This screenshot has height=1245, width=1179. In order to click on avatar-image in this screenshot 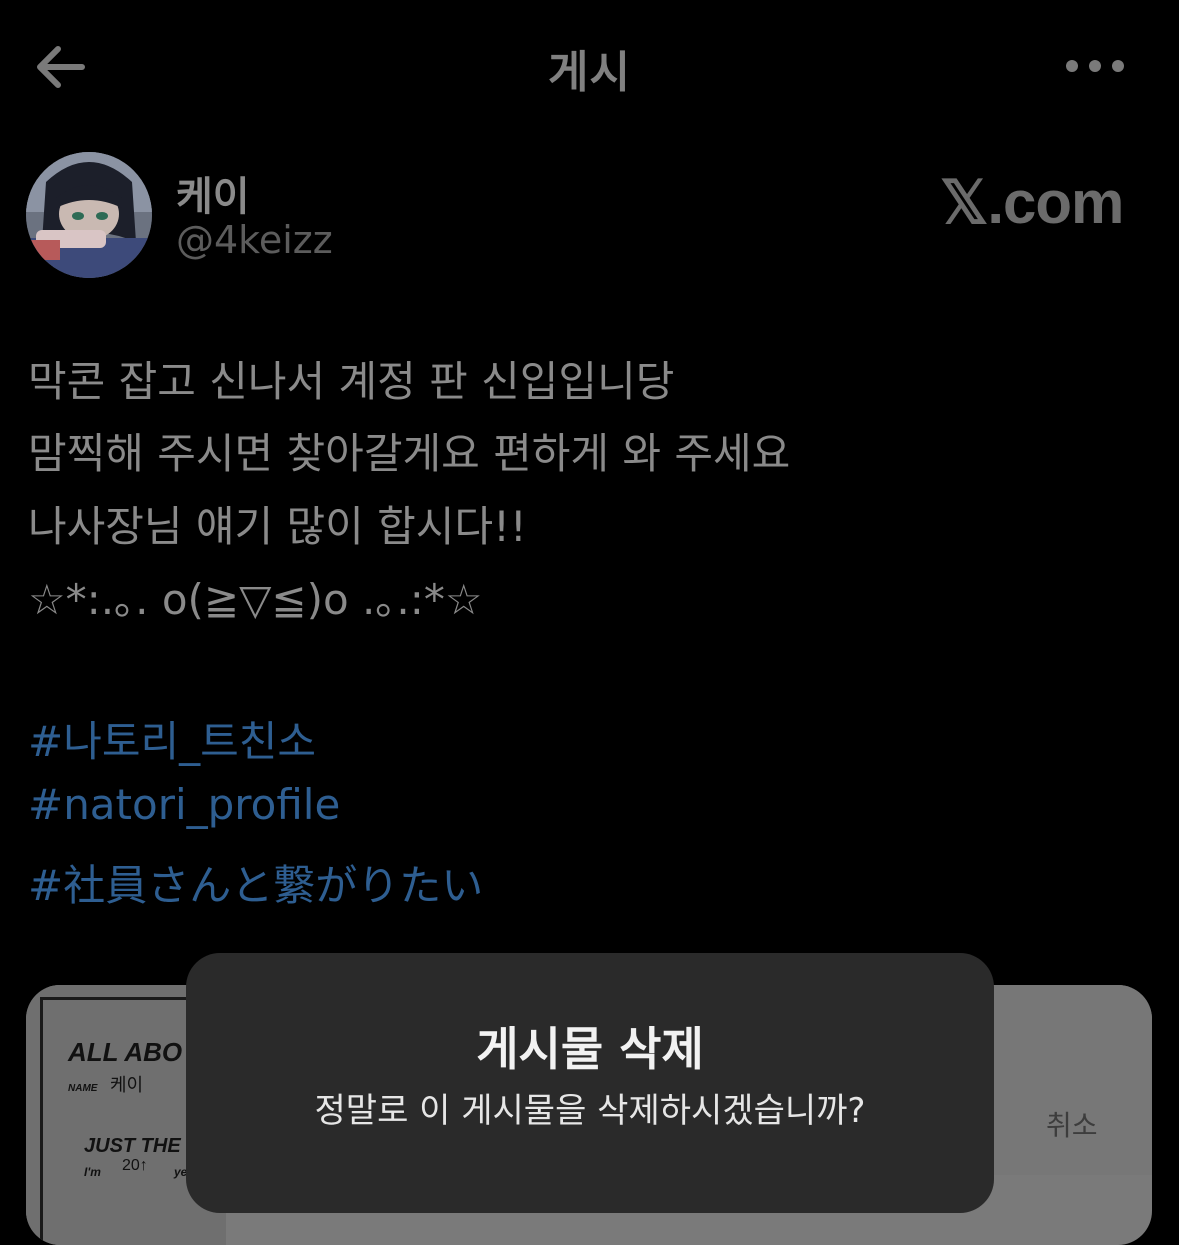, I will do `click(89, 215)`.